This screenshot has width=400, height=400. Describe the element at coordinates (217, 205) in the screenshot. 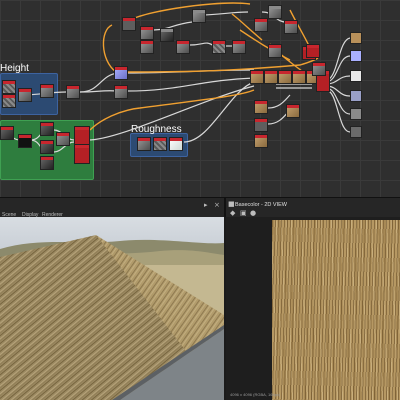

I see `close-icon: ×` at that location.